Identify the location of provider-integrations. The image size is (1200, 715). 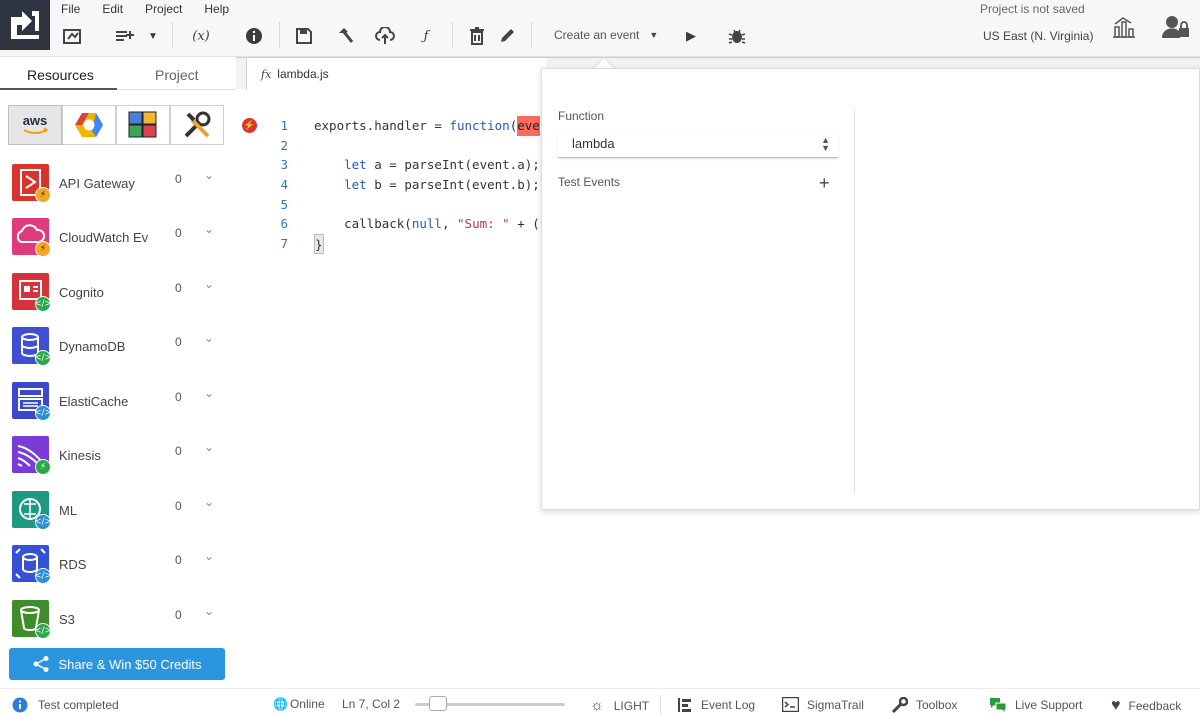
(143, 125).